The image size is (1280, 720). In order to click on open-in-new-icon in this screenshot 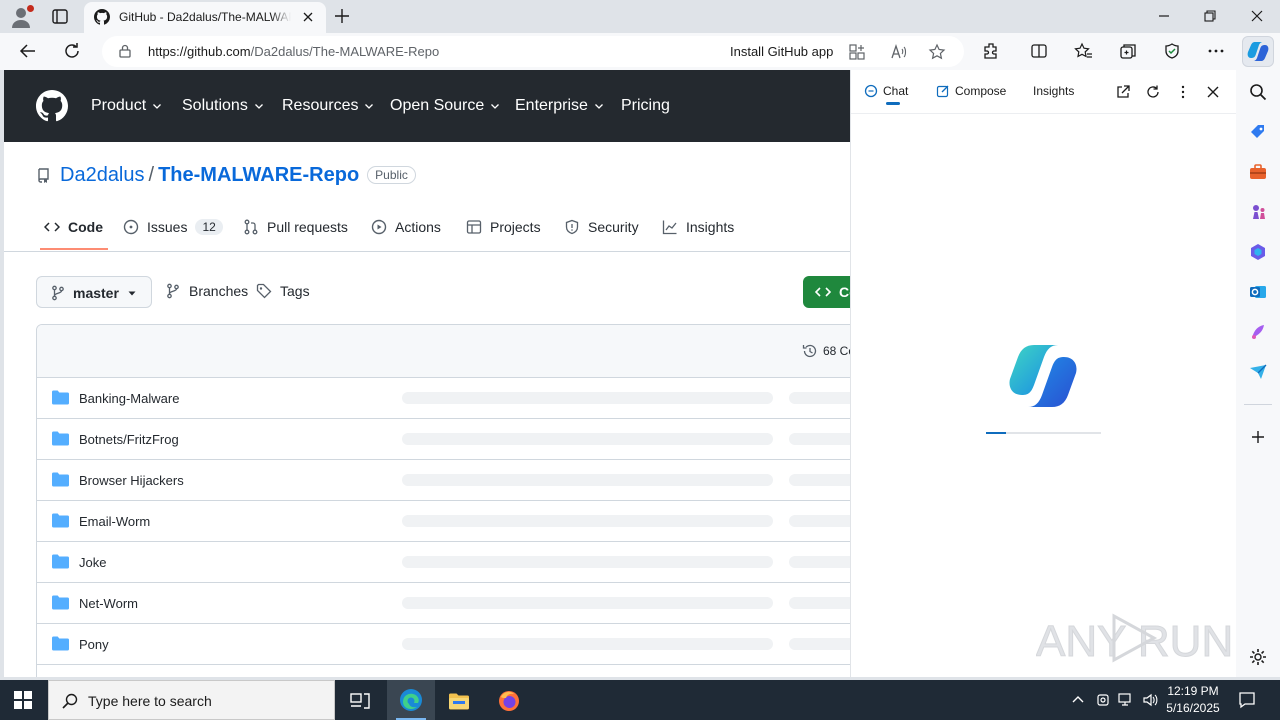, I will do `click(1123, 92)`.